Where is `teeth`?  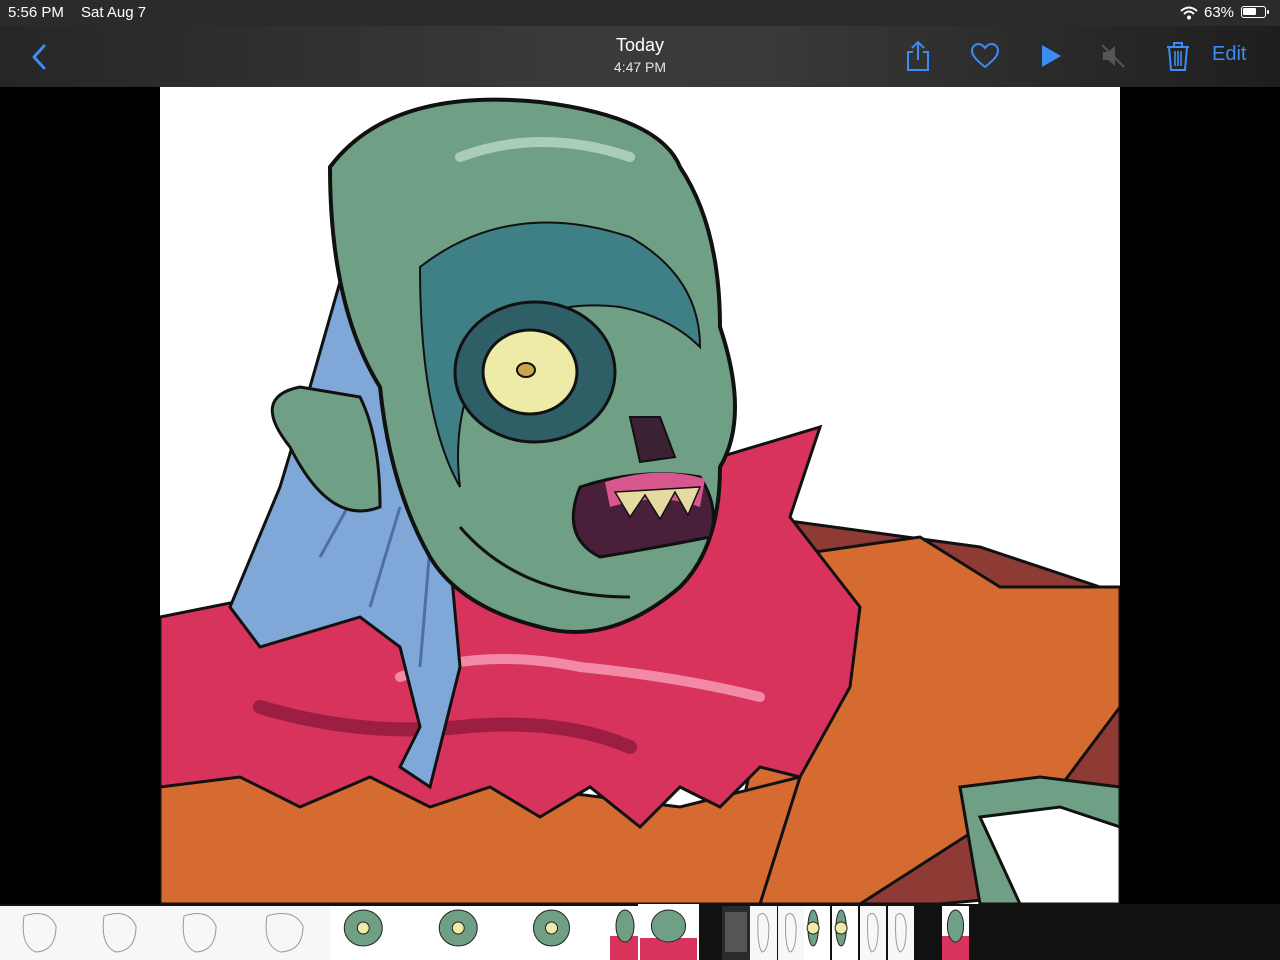
teeth is located at coordinates (657, 503).